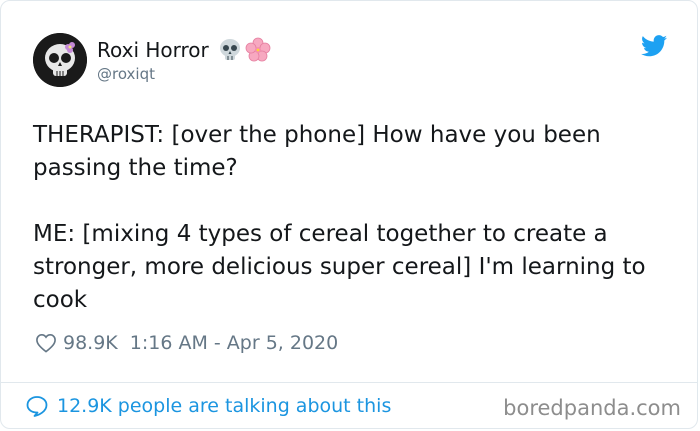 The width and height of the screenshot is (700, 431). Describe the element at coordinates (244, 50) in the screenshot. I see `name-emoji` at that location.